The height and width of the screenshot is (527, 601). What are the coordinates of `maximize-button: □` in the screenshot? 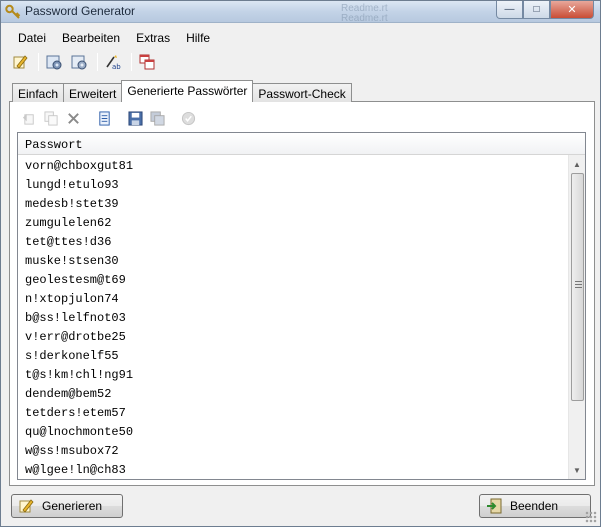 It's located at (536, 10).